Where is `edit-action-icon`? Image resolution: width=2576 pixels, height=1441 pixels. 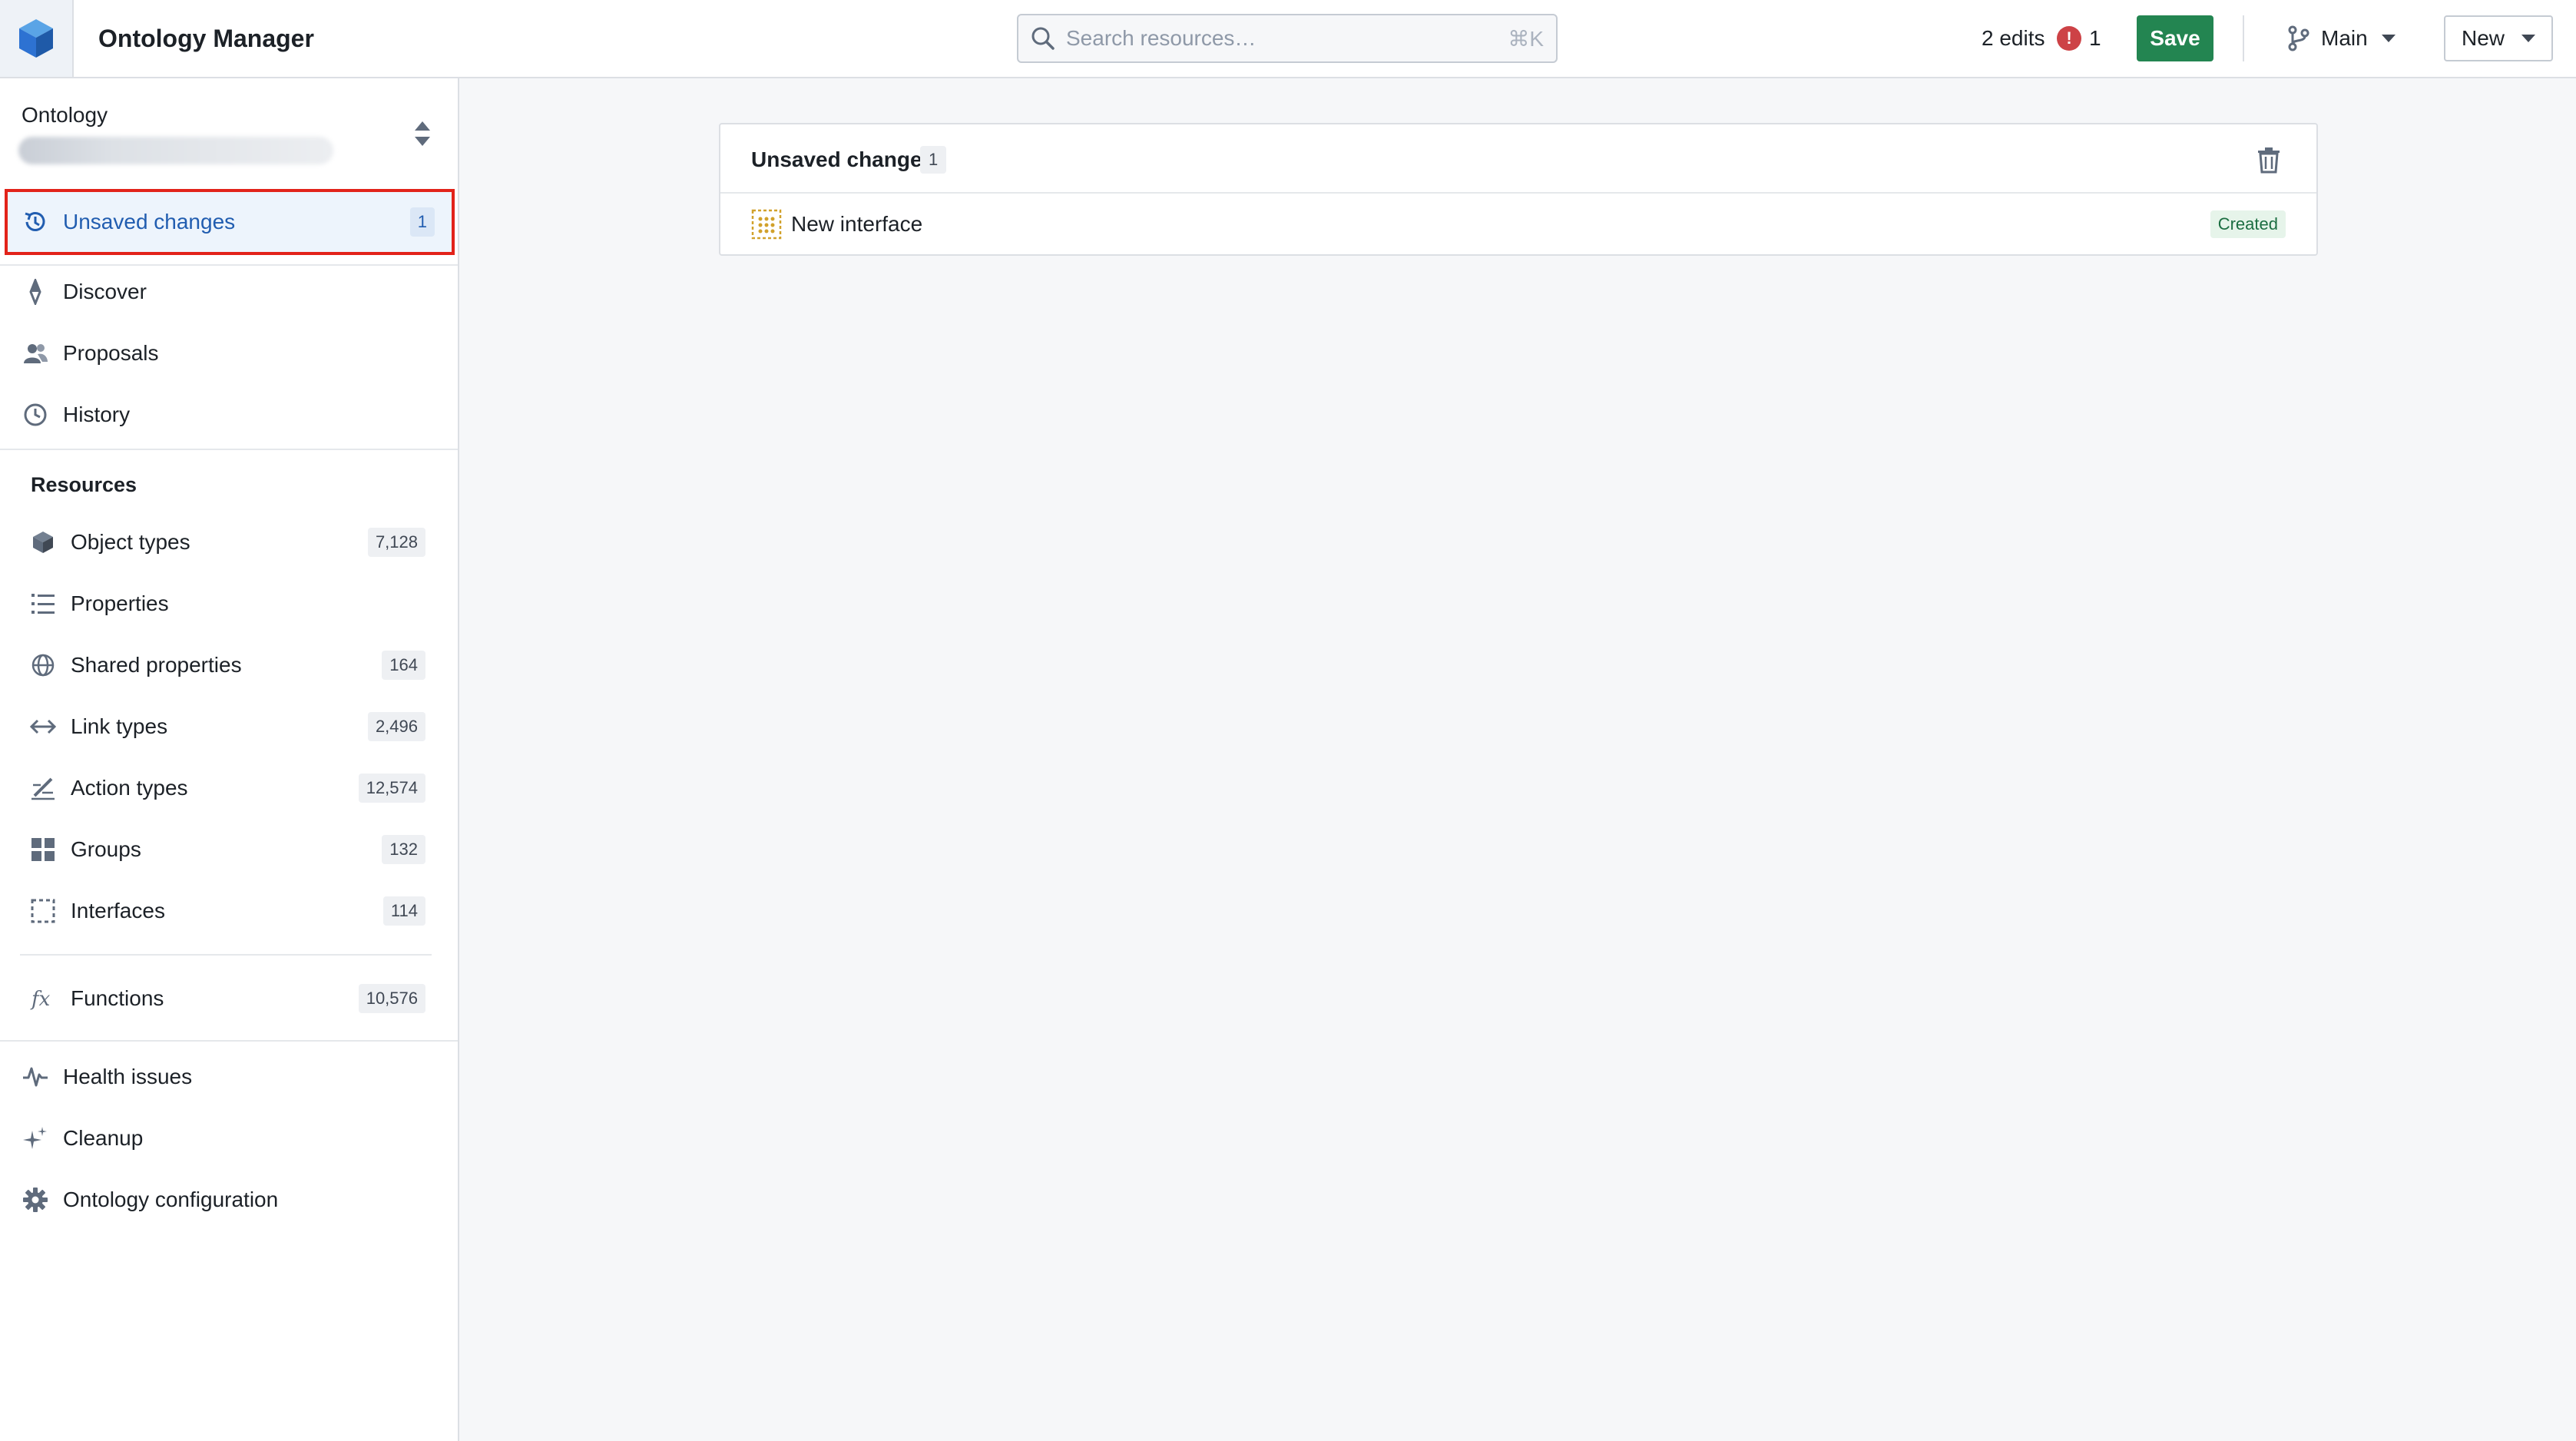
edit-action-icon is located at coordinates (43, 788).